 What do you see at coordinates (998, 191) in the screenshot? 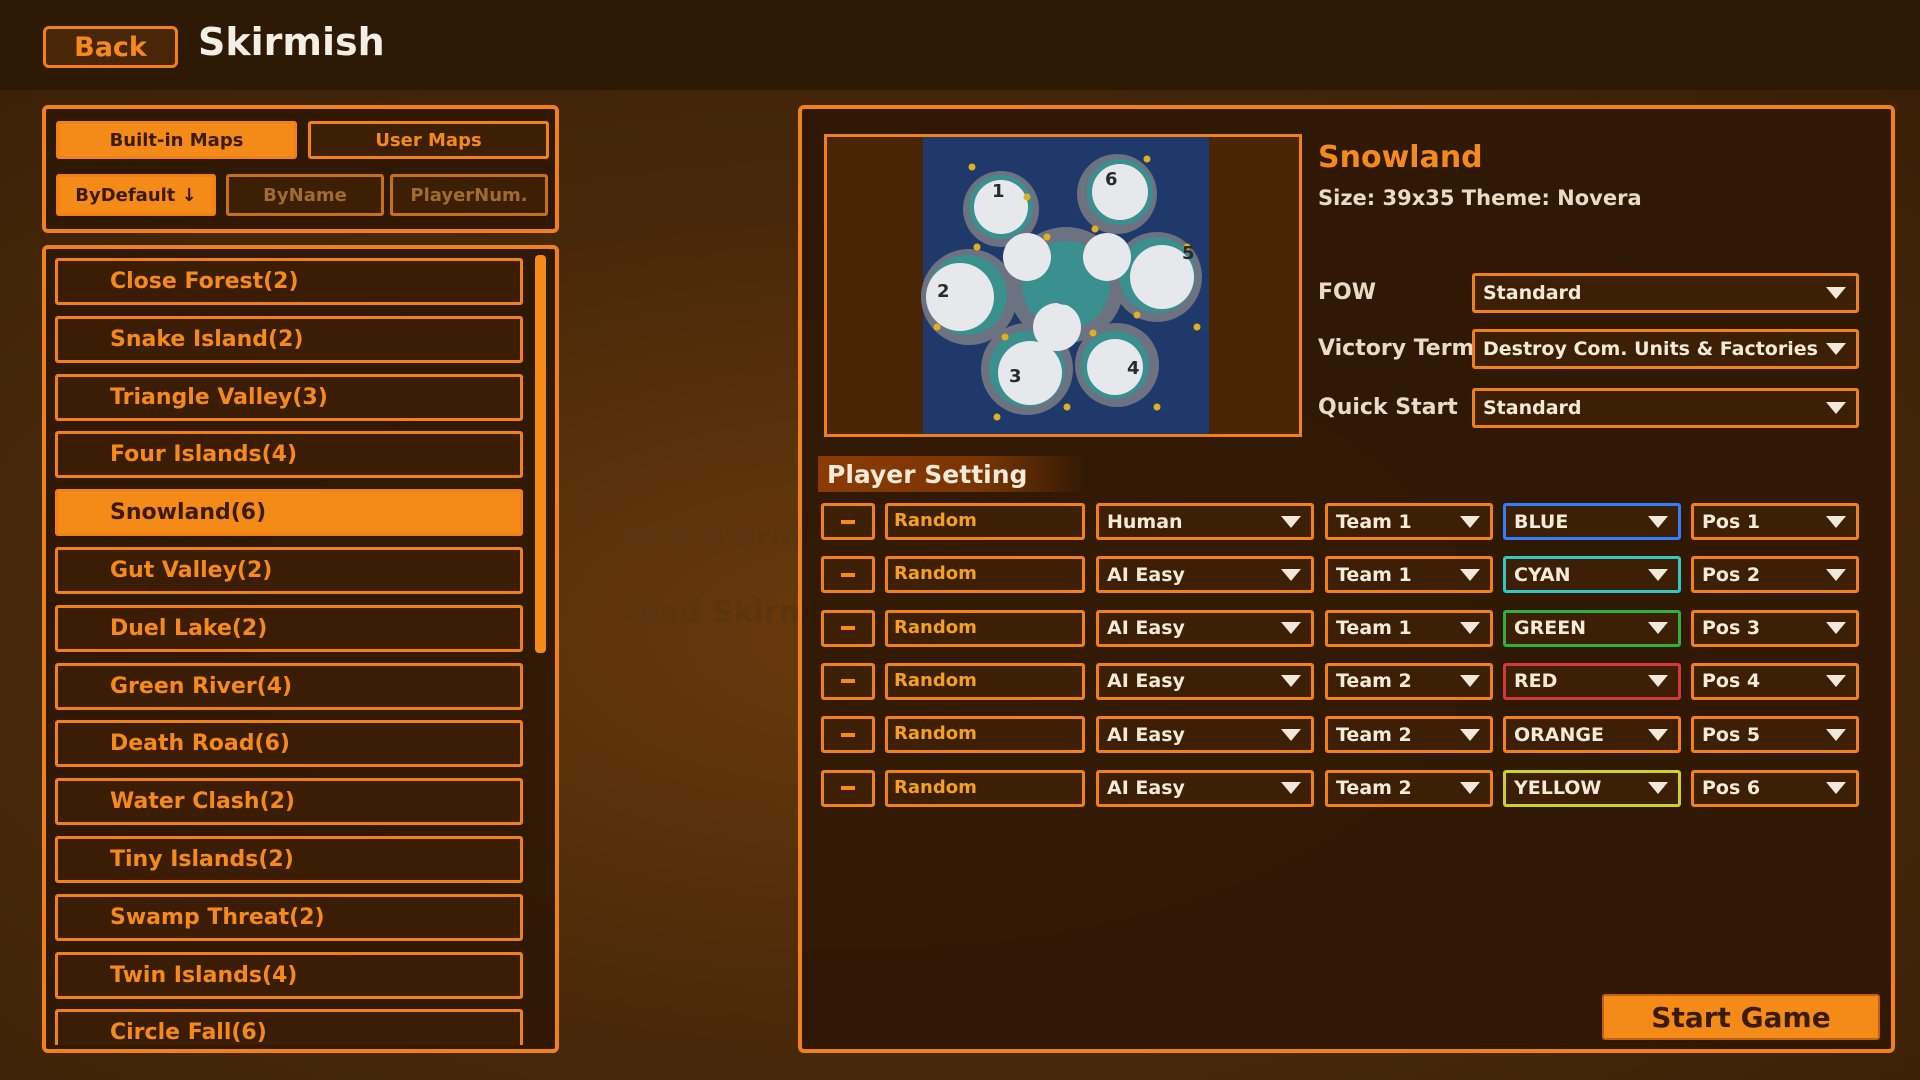
I see `start-position-1: 1` at bounding box center [998, 191].